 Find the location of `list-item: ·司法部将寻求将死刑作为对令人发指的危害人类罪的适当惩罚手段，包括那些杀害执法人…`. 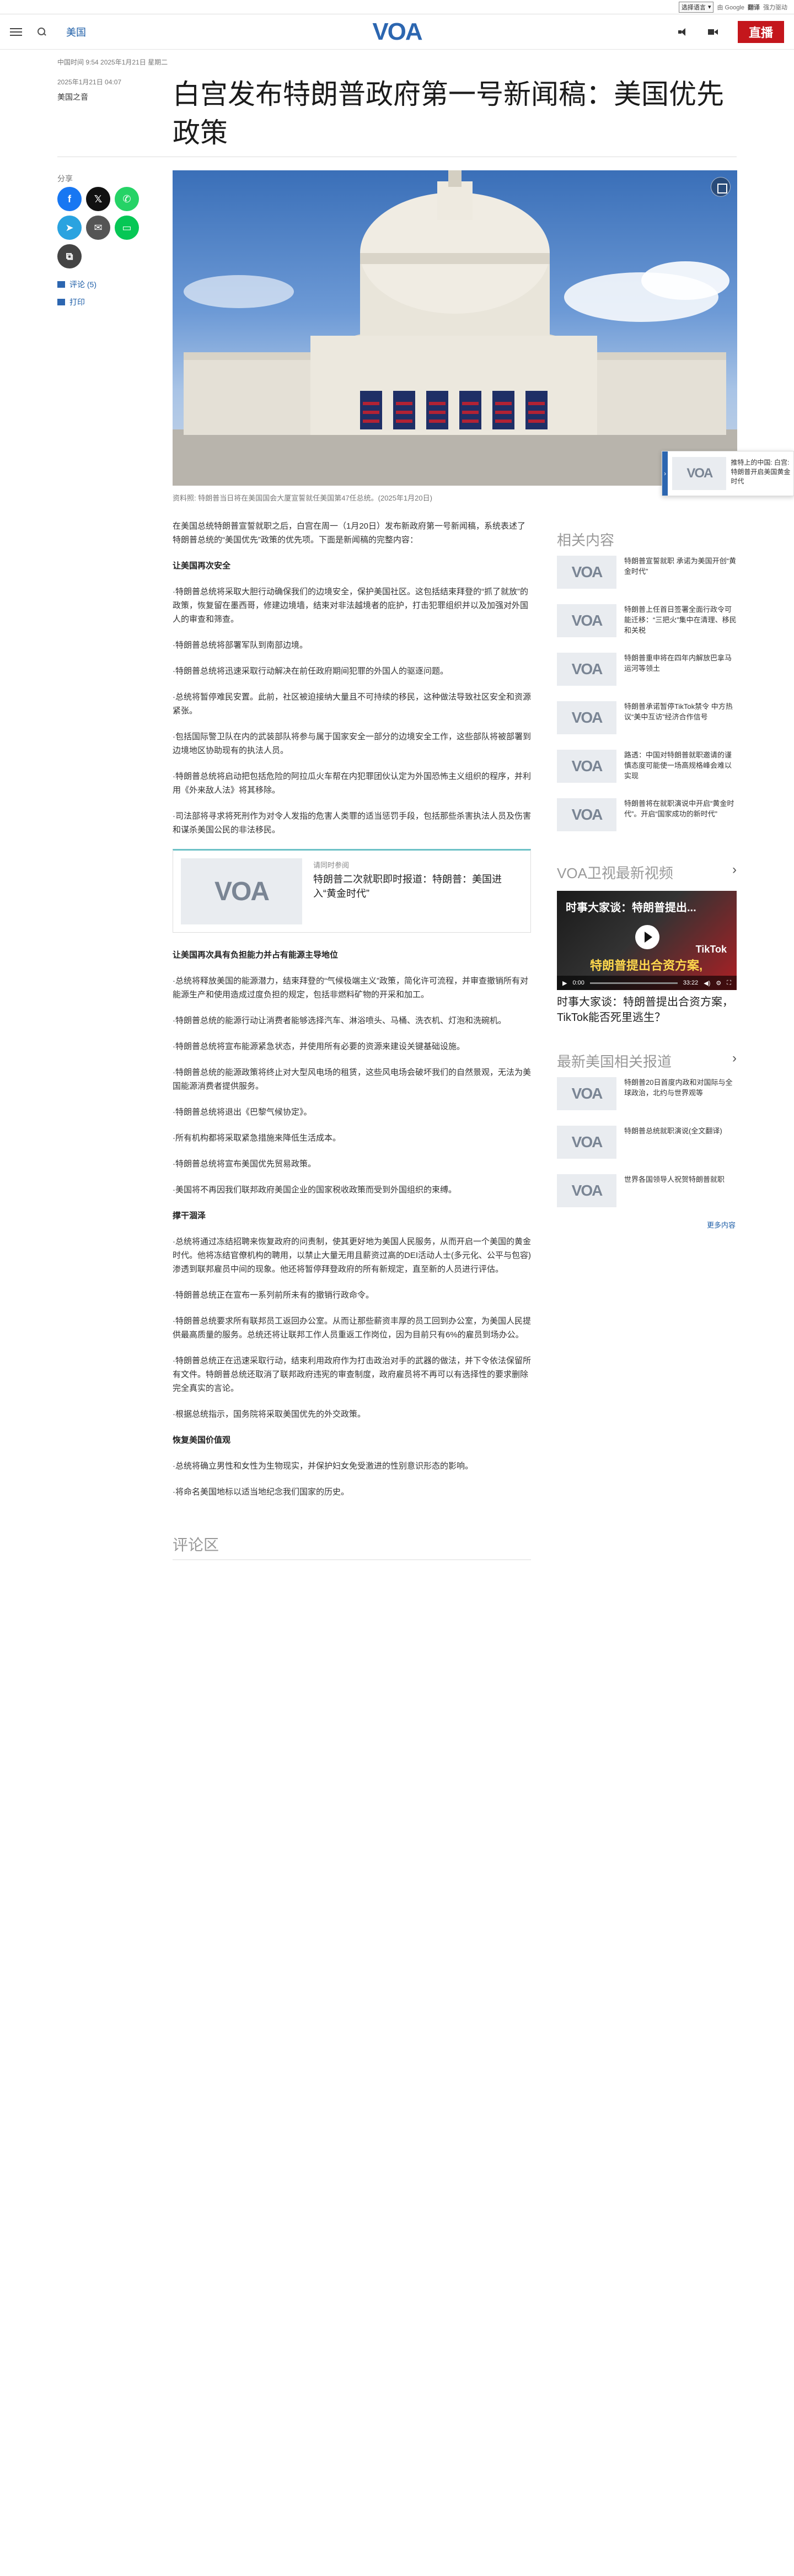

list-item: ·司法部将寻求将死刑作为对令人发指的危害人类罪的适当惩罚手段，包括那些杀害执法人… is located at coordinates (352, 823).